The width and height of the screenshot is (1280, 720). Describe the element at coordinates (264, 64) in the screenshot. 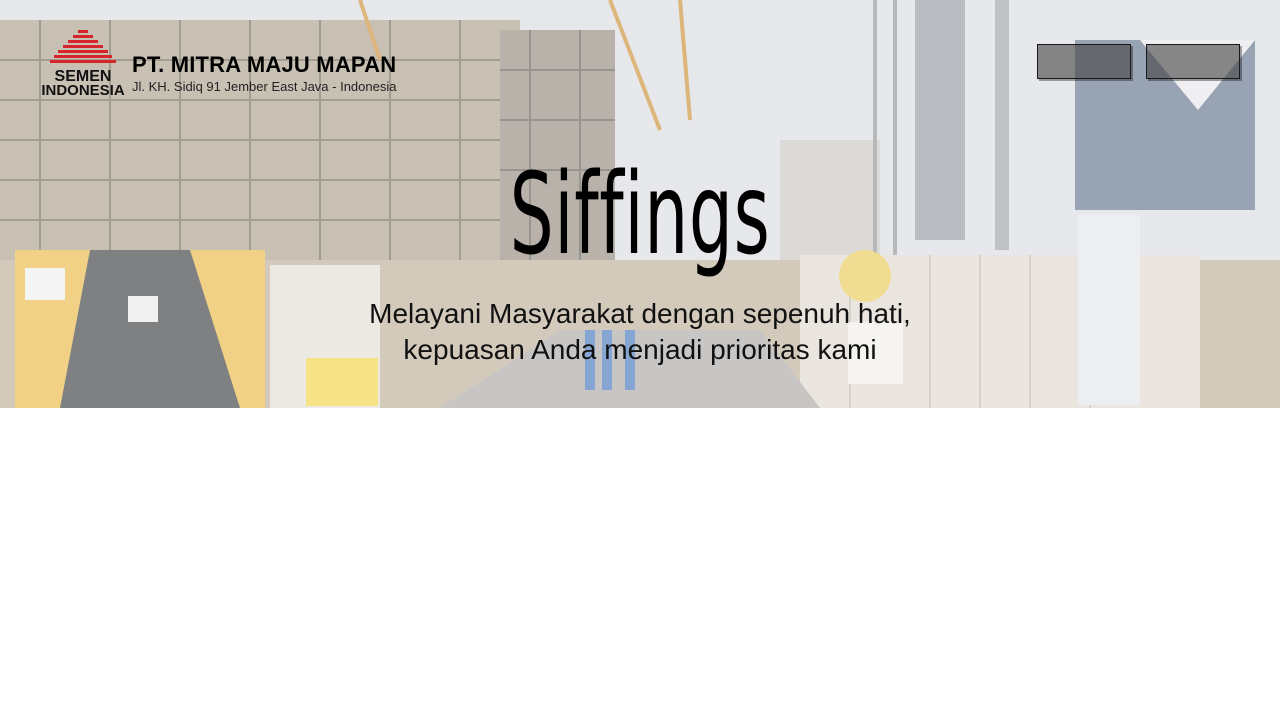

I see `company-name: PT. MITRA MAJU MAPAN` at that location.